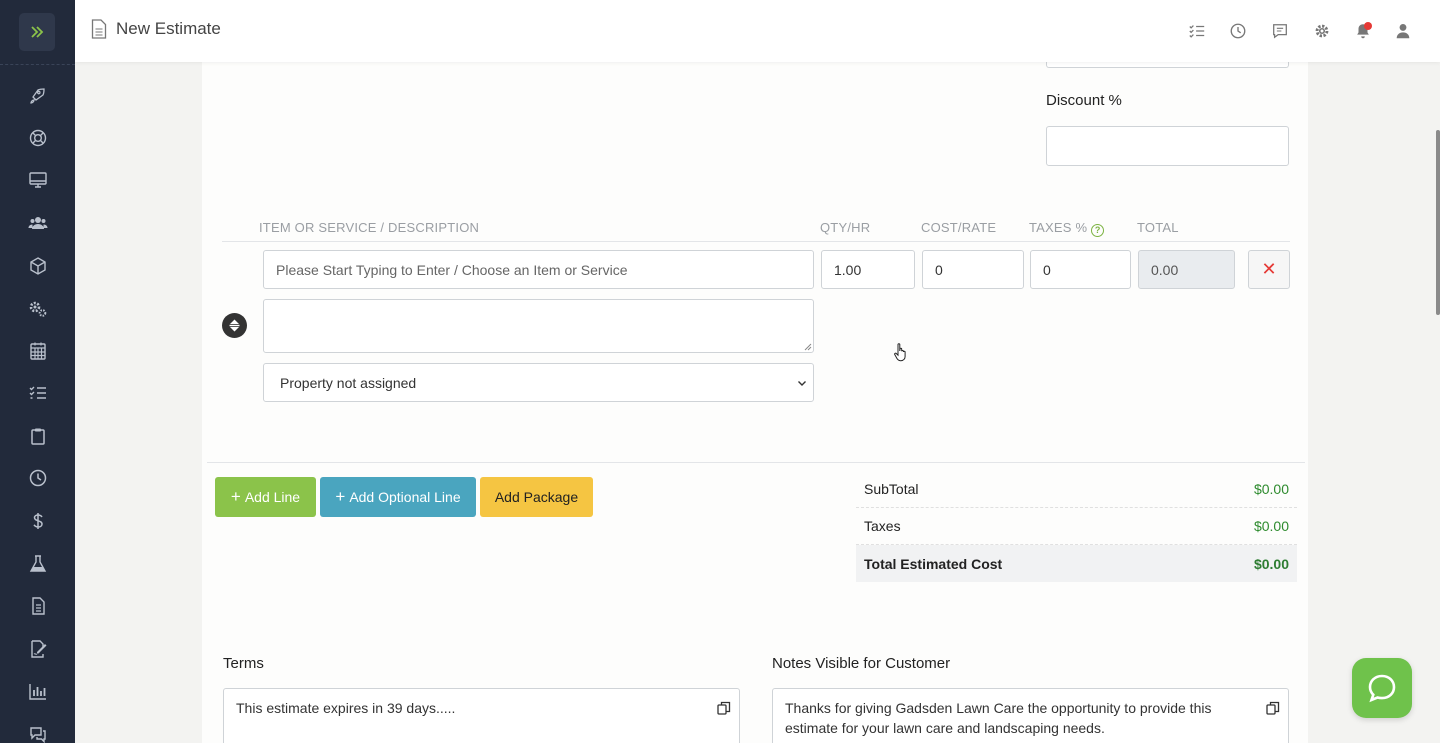 Image resolution: width=1440 pixels, height=743 pixels. Describe the element at coordinates (536, 497) in the screenshot. I see `add-package-button: Add Package` at that location.